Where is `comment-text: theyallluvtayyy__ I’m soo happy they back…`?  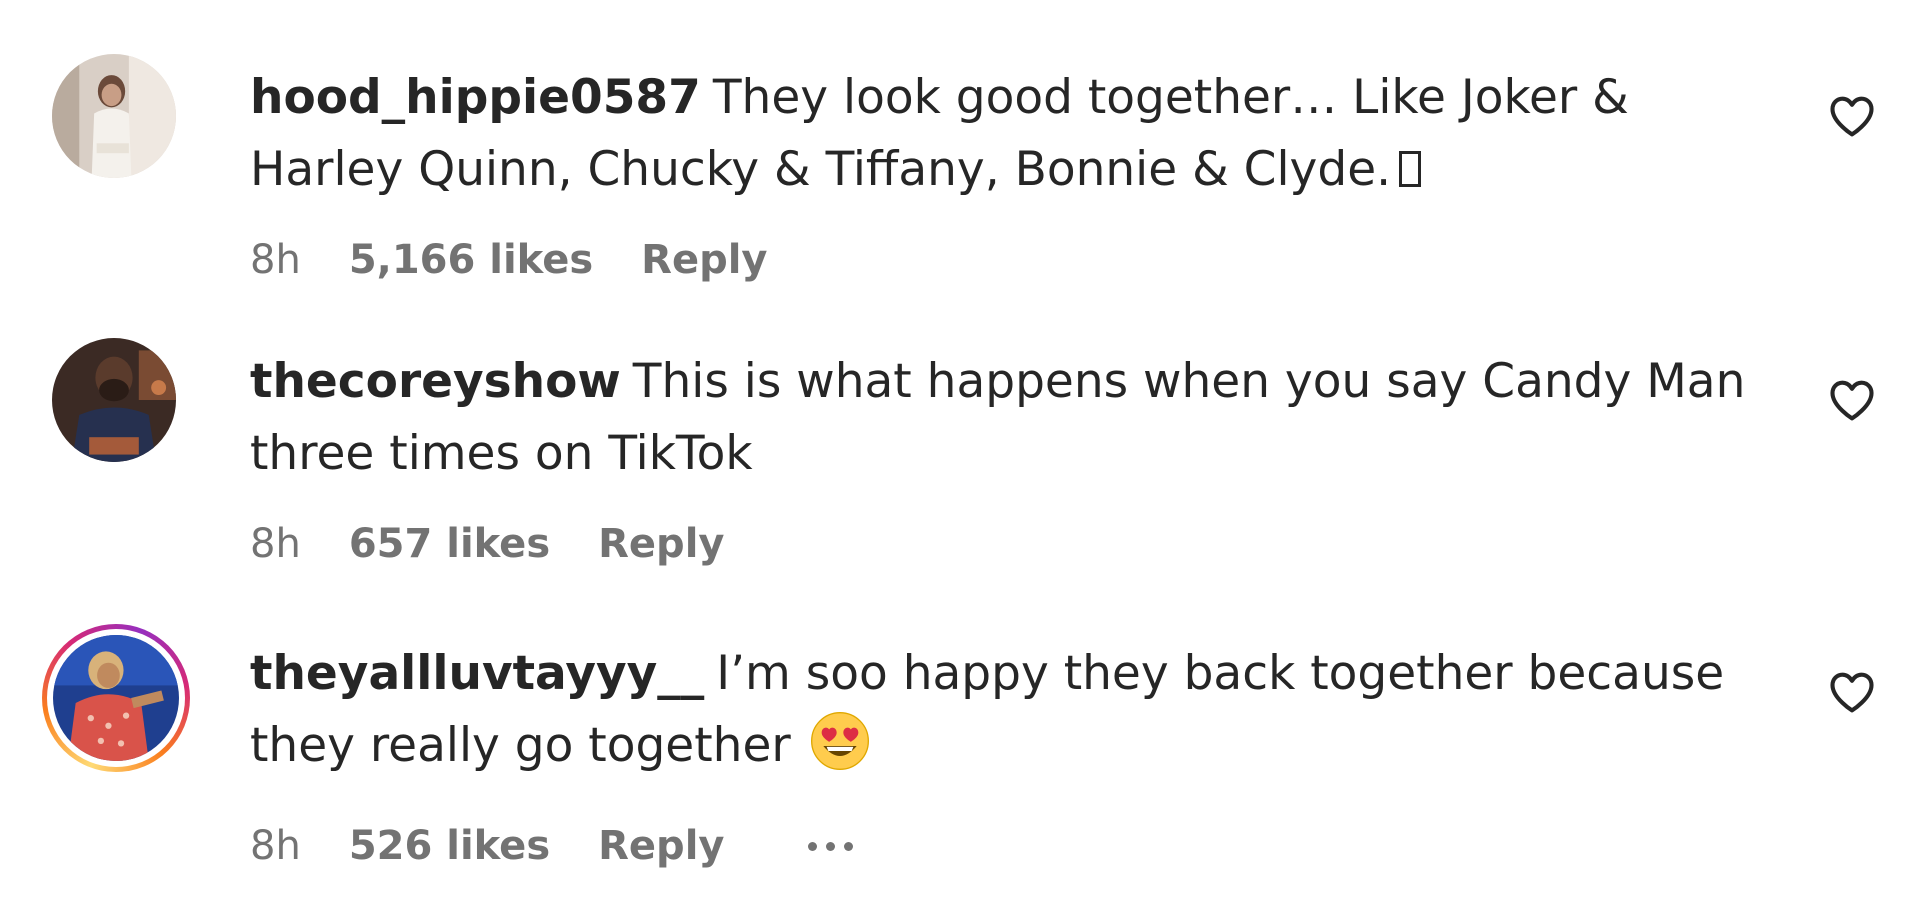 comment-text: theyallluvtayyy__ I’m soo happy they back… is located at coordinates (1015, 710).